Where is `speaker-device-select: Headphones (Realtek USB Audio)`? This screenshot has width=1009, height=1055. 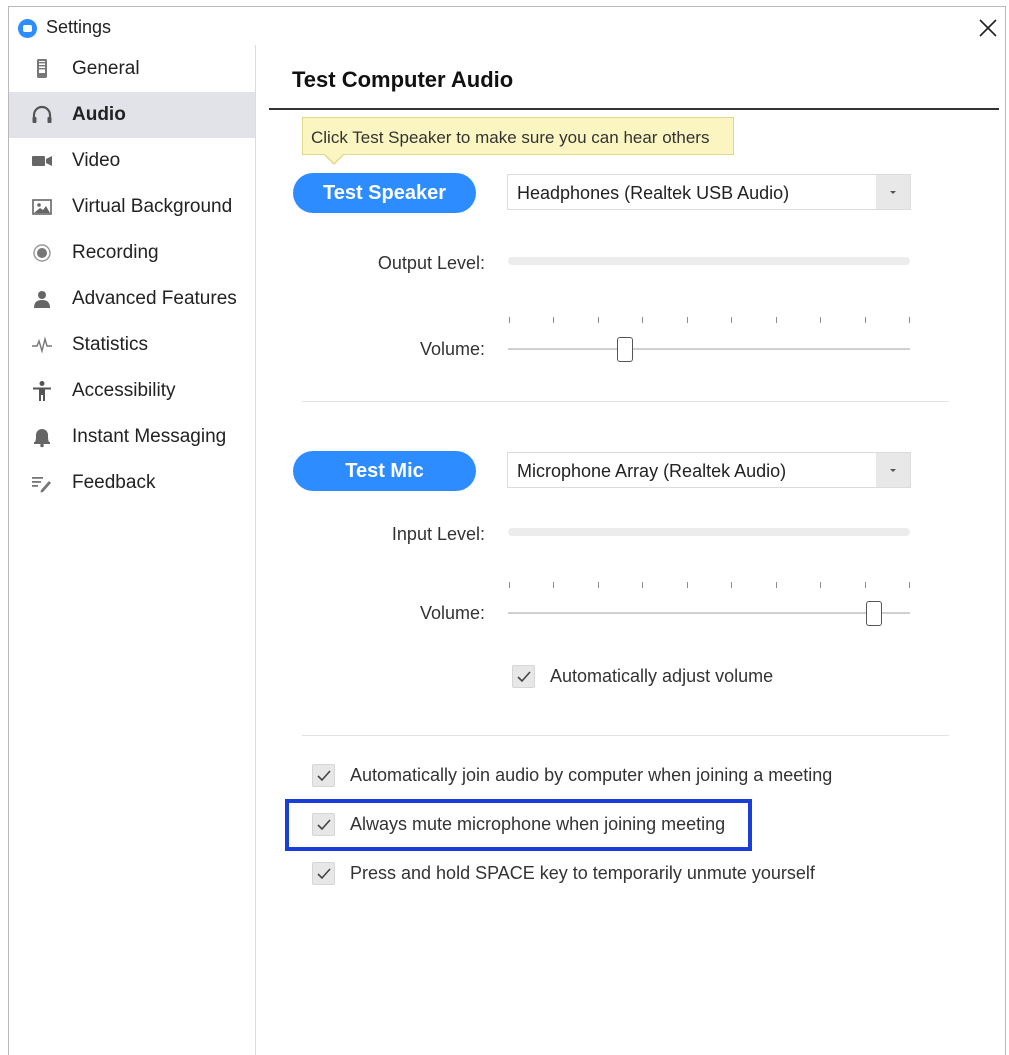
speaker-device-select: Headphones (Realtek USB Audio) is located at coordinates (709, 192).